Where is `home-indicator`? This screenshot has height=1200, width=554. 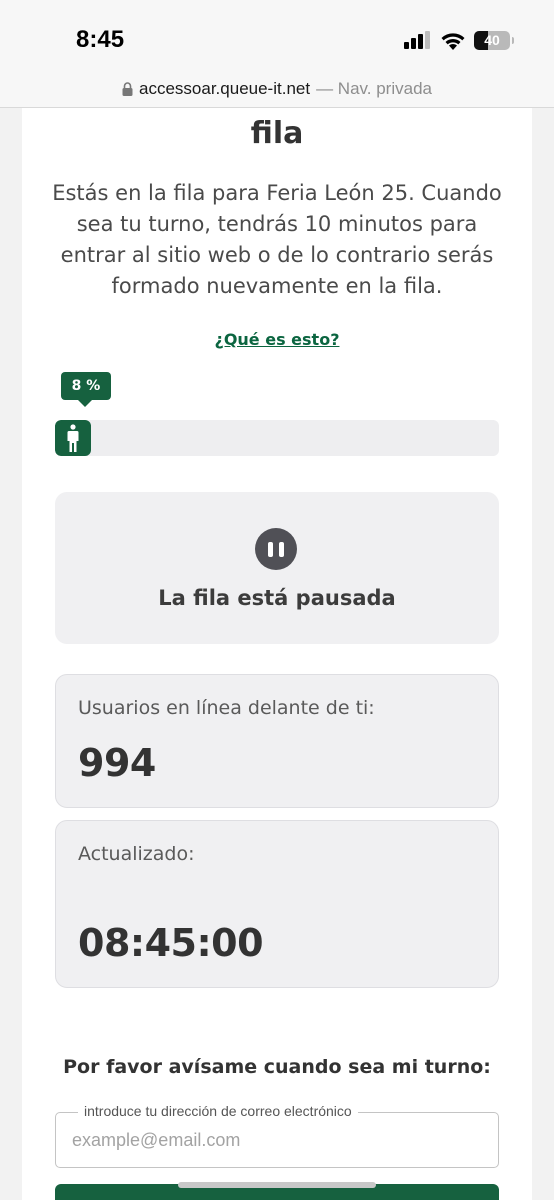 home-indicator is located at coordinates (277, 1185).